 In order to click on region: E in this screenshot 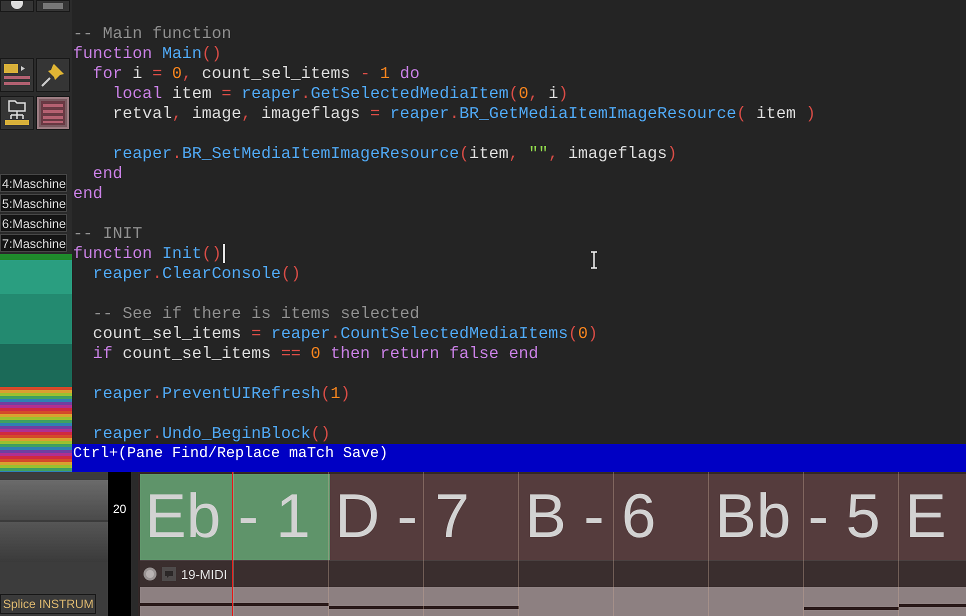, I will do `click(933, 517)`.